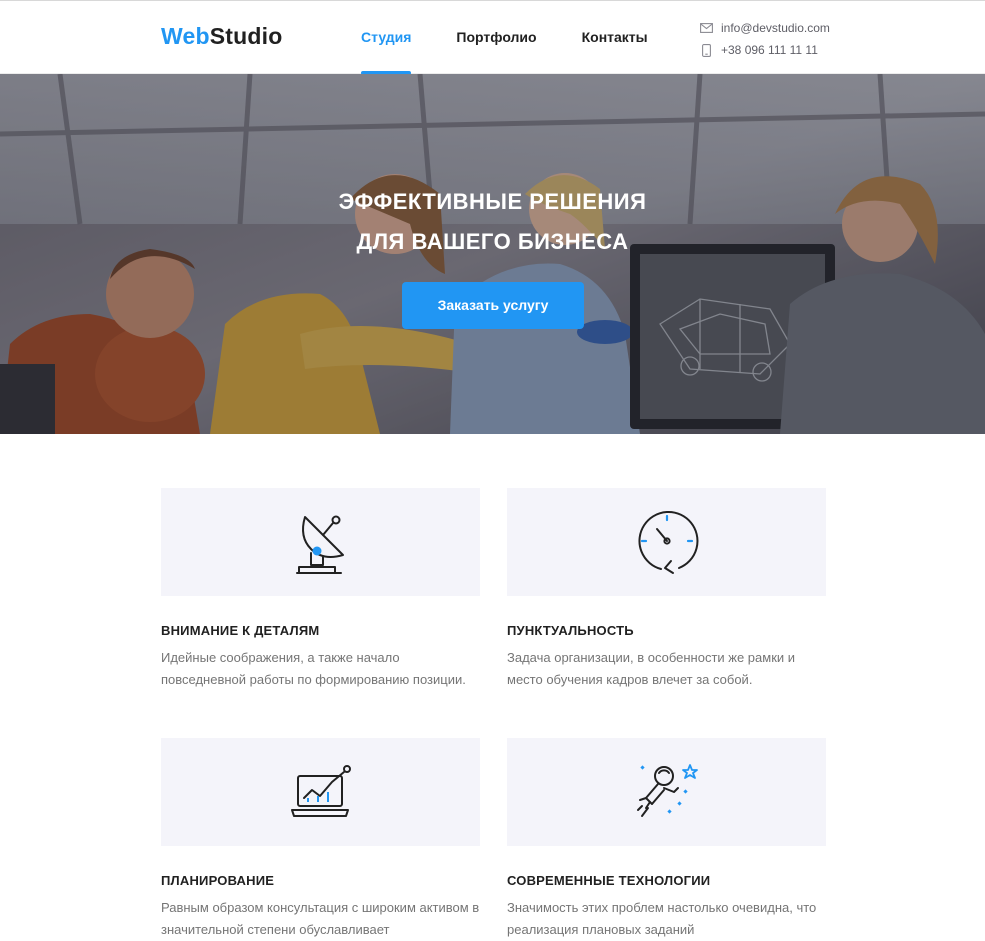 Image resolution: width=985 pixels, height=941 pixels. Describe the element at coordinates (493, 305) in the screenshot. I see `order-service-button: Заказать услугу` at that location.